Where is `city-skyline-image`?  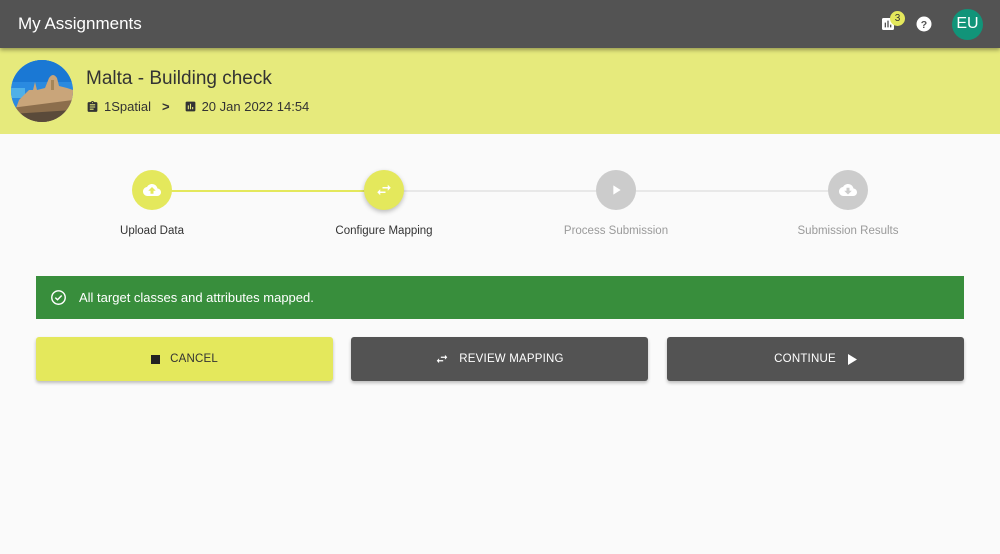 city-skyline-image is located at coordinates (42, 91).